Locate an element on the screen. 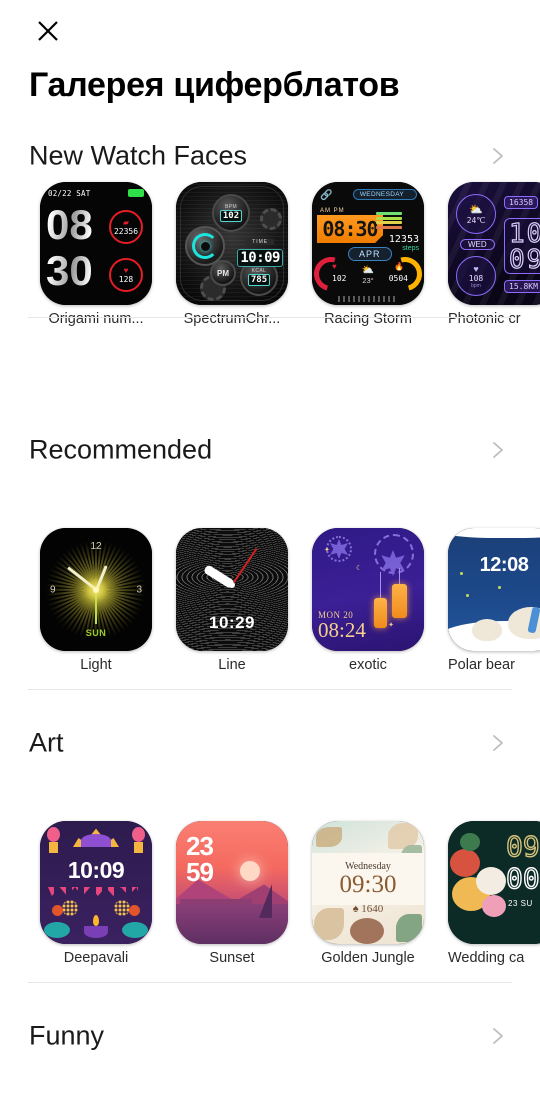 The height and width of the screenshot is (1102, 540). heart-icon: ♥ is located at coordinates (476, 268).